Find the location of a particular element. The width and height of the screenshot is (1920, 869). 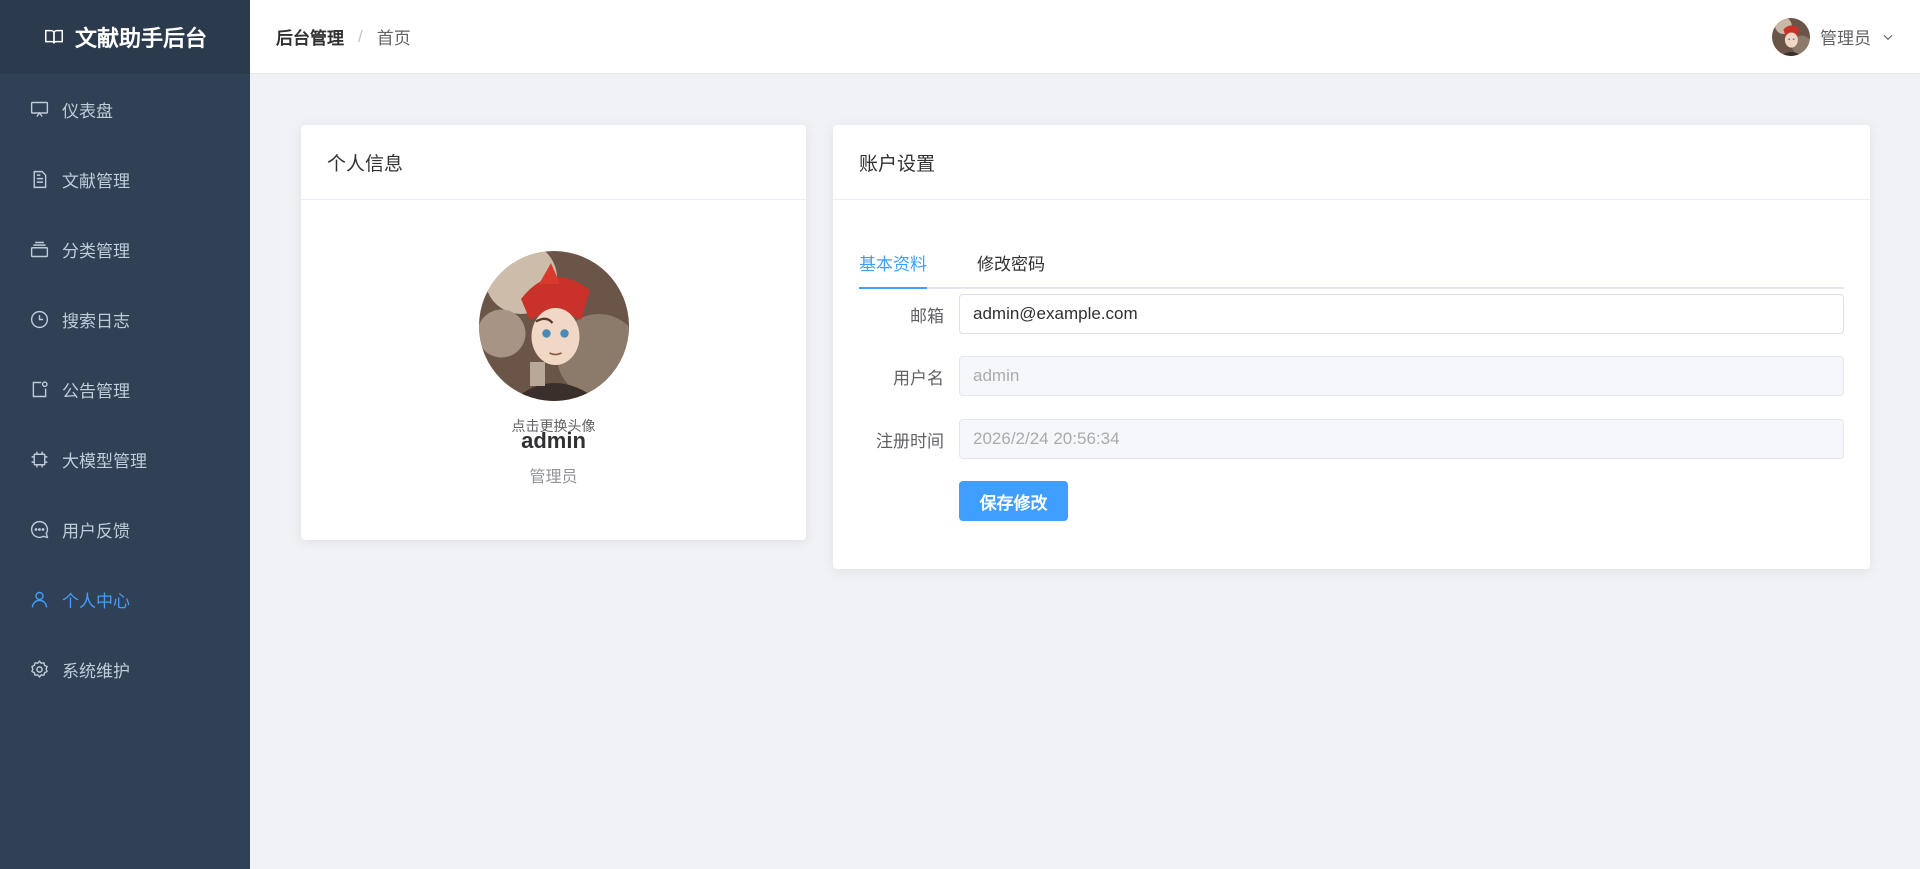

user-icon is located at coordinates (39, 599).